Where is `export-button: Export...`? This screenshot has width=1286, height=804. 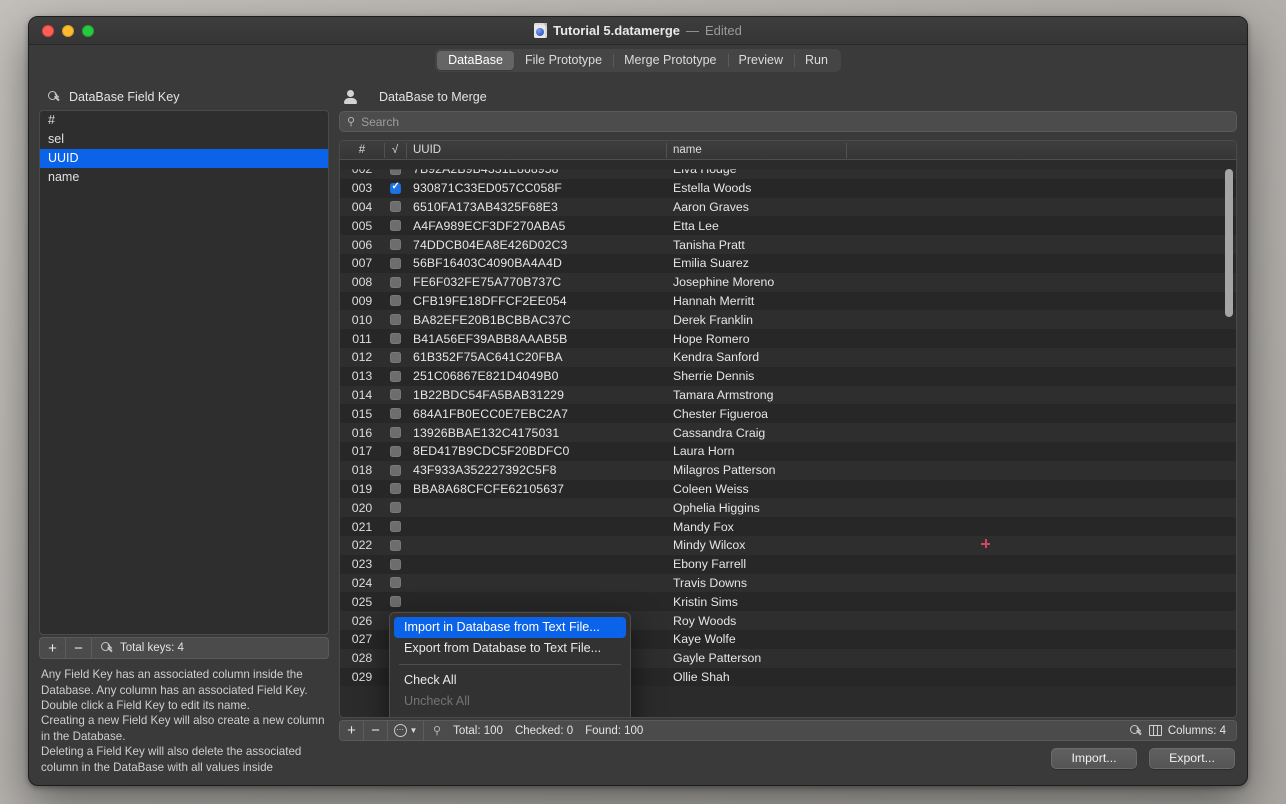
export-button: Export... is located at coordinates (1192, 758).